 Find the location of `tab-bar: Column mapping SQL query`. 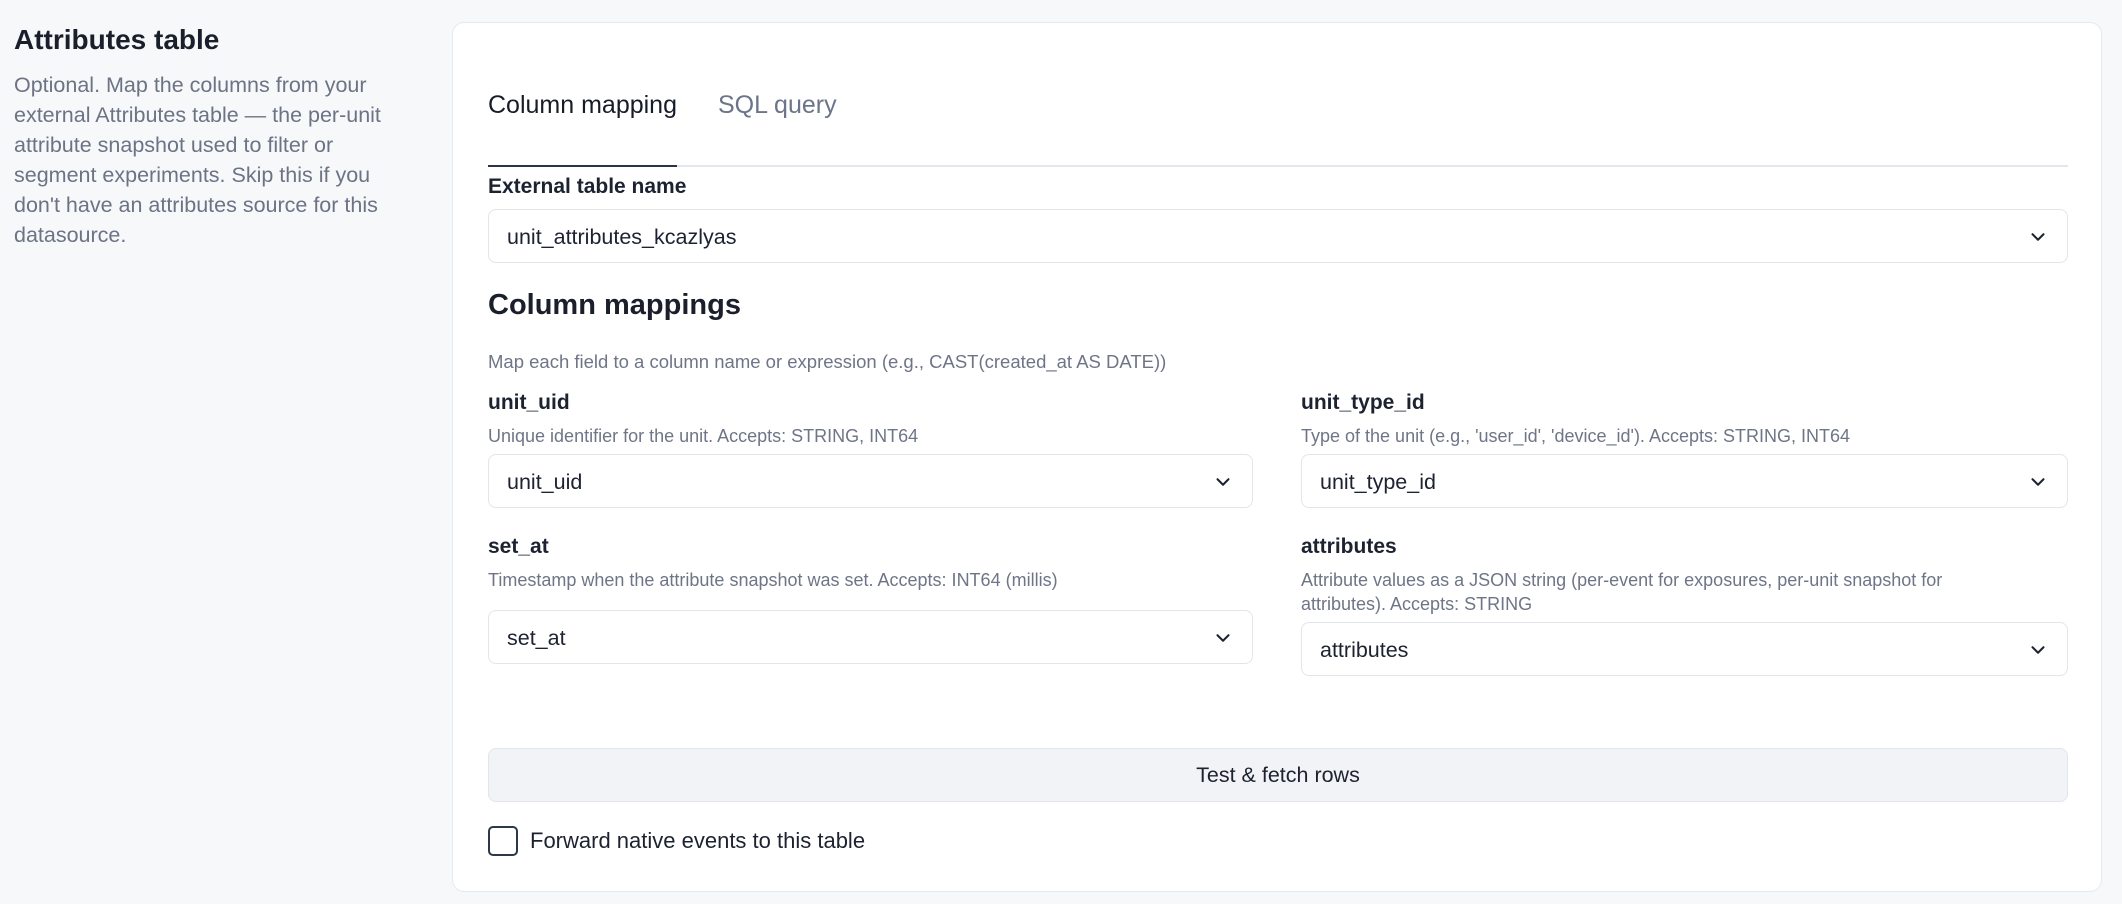

tab-bar: Column mapping SQL query is located at coordinates (1278, 127).